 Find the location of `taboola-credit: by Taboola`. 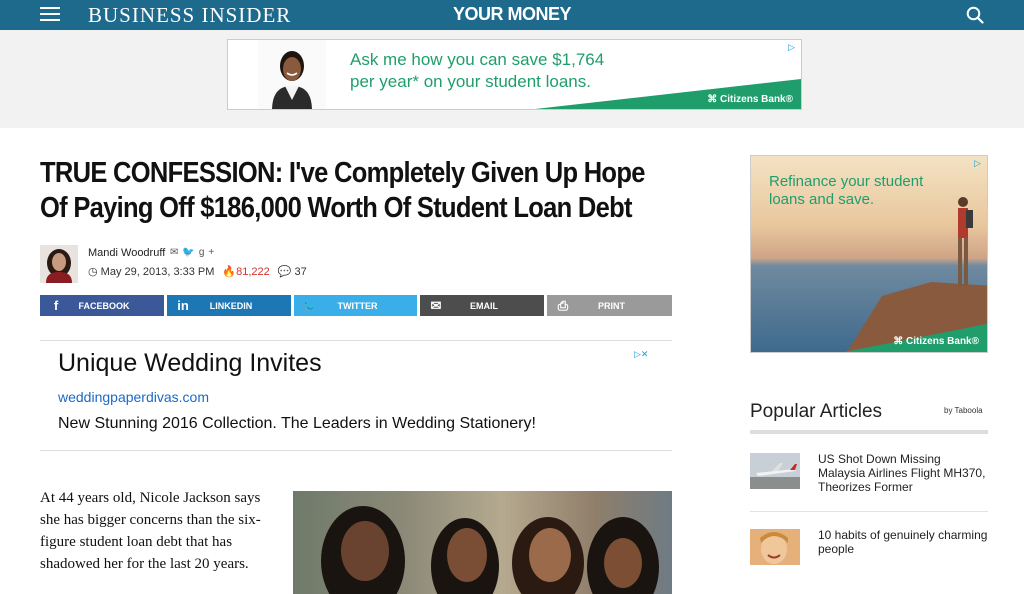

taboola-credit: by Taboola is located at coordinates (963, 410).